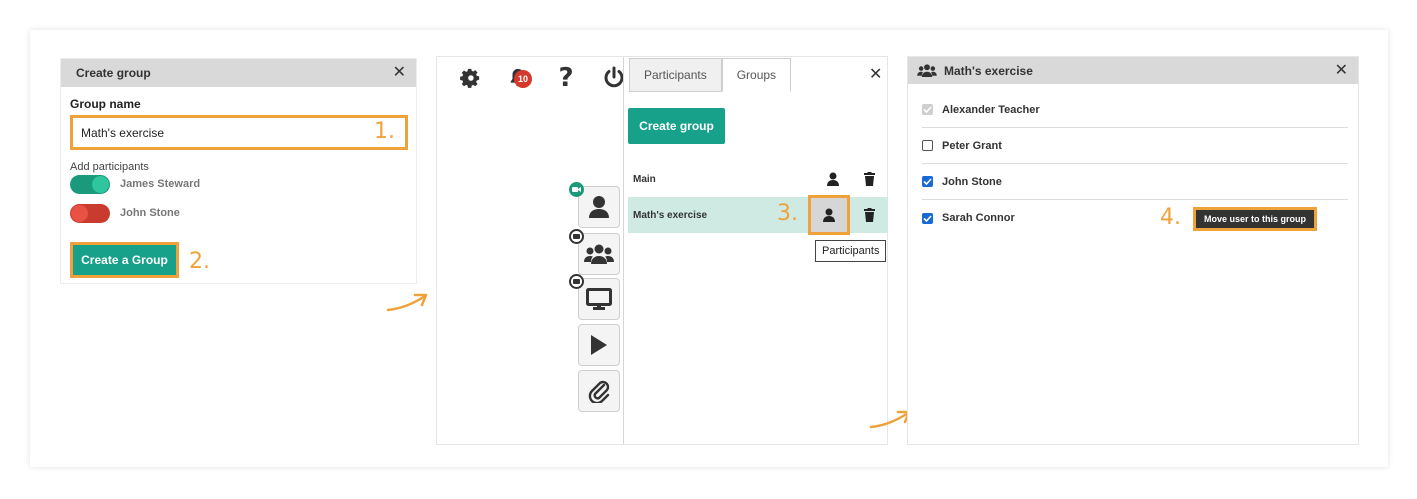 This screenshot has width=1417, height=499. Describe the element at coordinates (670, 215) in the screenshot. I see `group-name: Math's exercise` at that location.